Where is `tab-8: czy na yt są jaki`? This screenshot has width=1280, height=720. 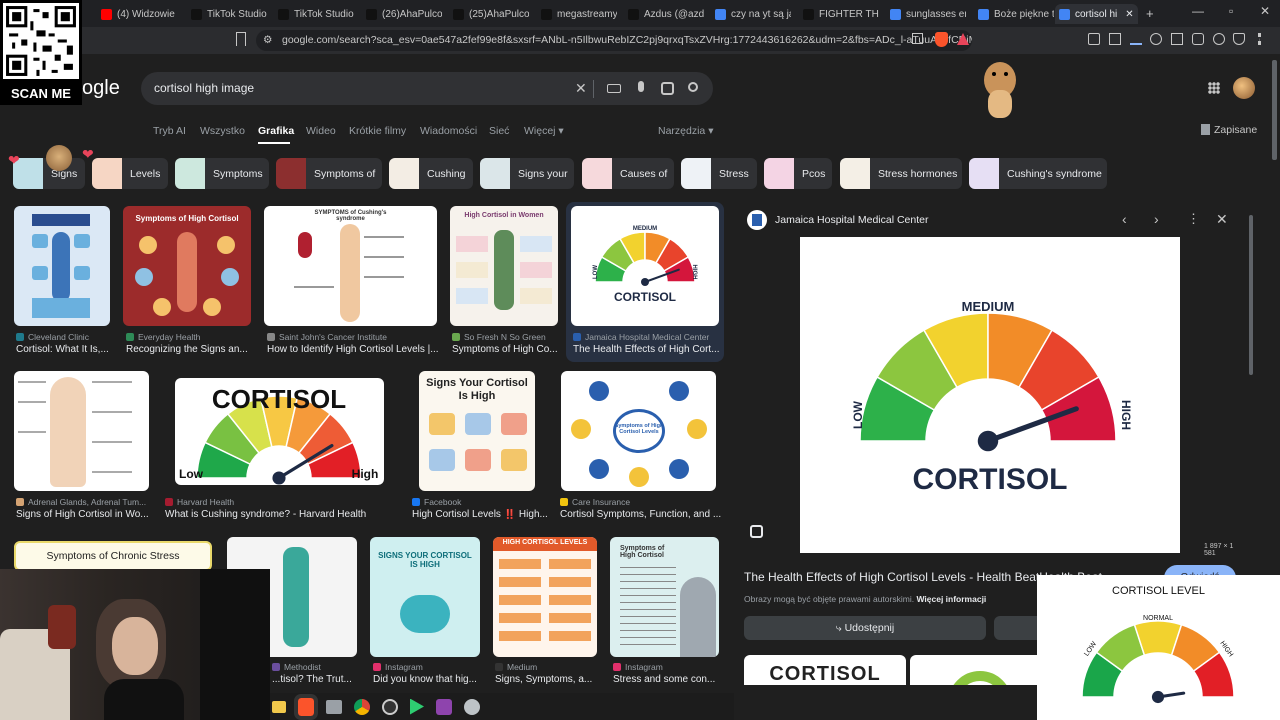 tab-8: czy na yt są jaki is located at coordinates (751, 14).